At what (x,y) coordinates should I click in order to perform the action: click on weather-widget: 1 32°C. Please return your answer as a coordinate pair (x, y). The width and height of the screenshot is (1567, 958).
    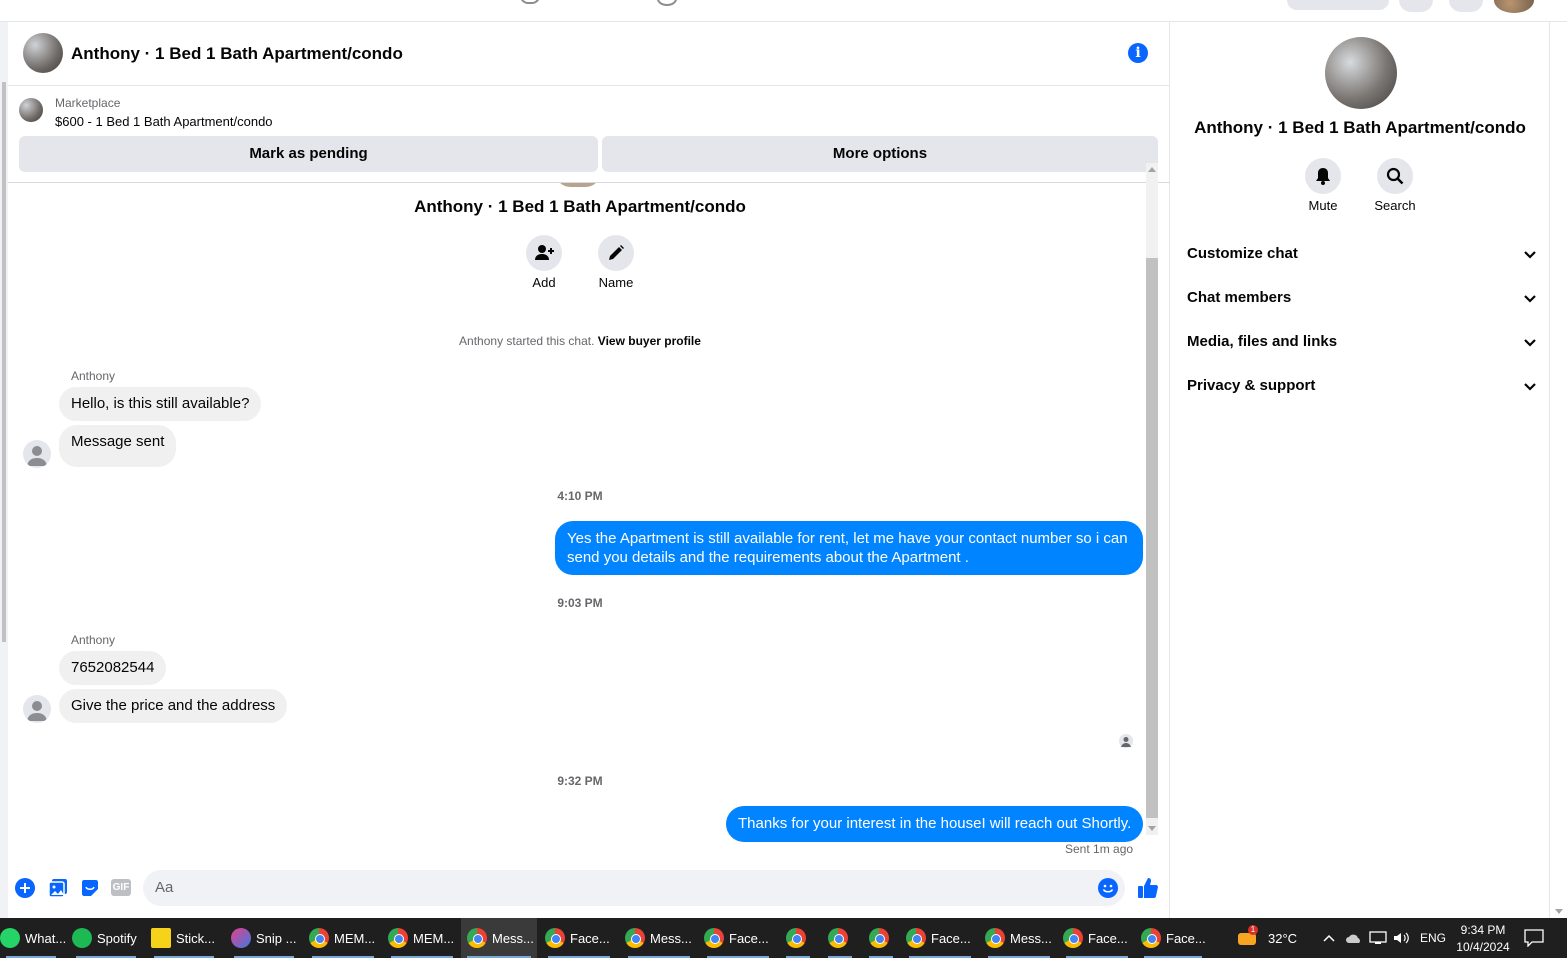
    Looking at the image, I should click on (1266, 938).